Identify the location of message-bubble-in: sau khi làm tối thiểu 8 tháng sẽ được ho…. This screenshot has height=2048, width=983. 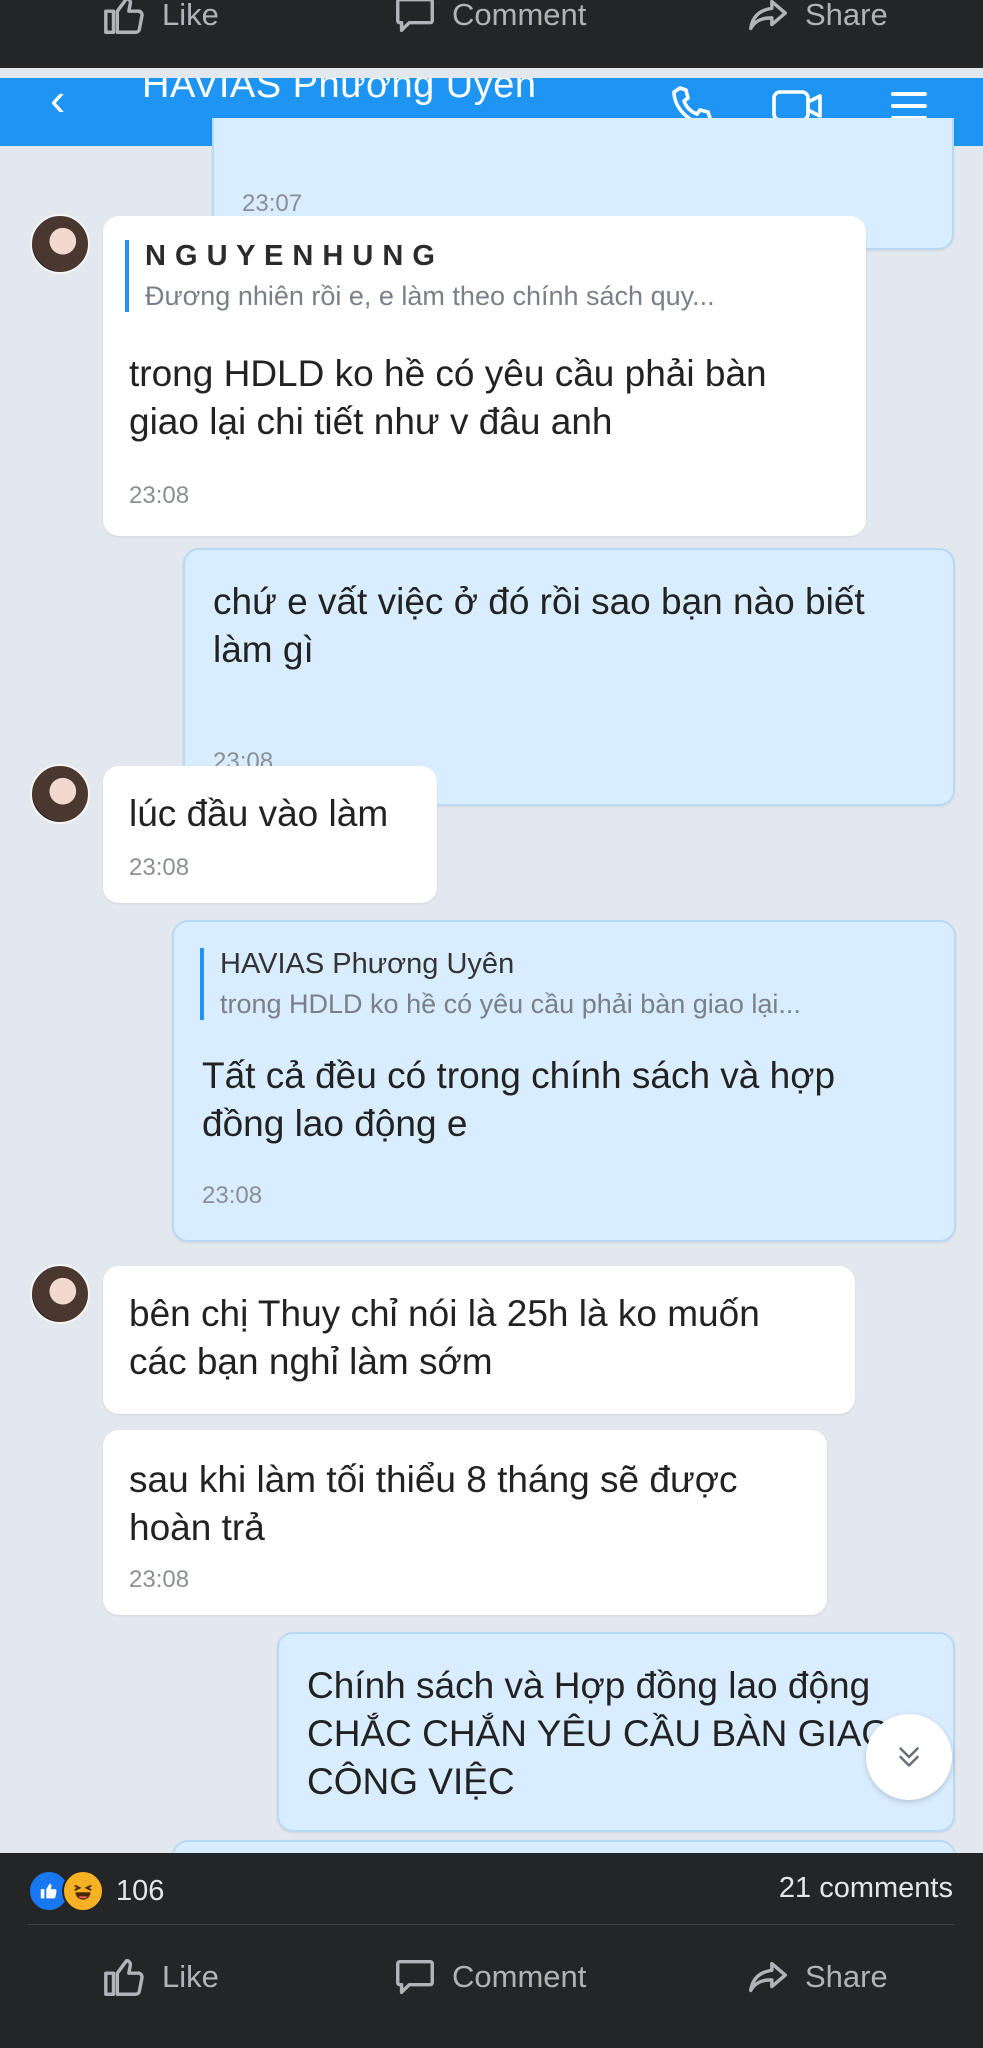
(465, 1522).